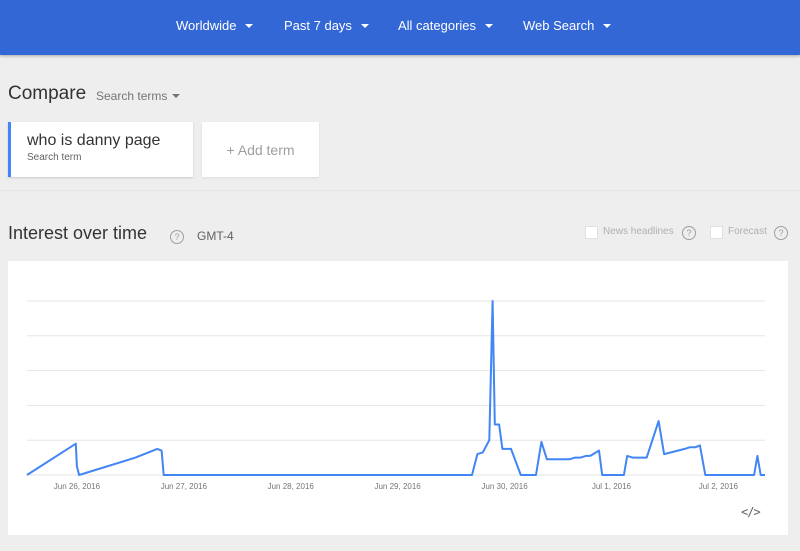 The width and height of the screenshot is (800, 551). Describe the element at coordinates (397, 486) in the screenshot. I see `x-tick-label: Jun 29, 2016` at that location.